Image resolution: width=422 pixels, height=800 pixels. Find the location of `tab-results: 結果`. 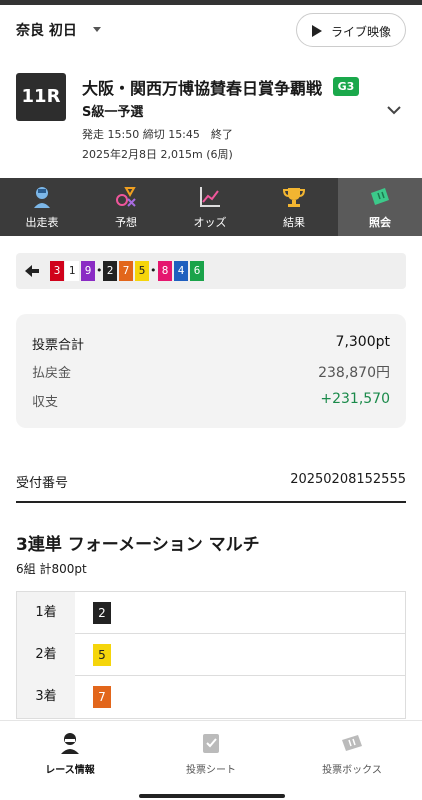

tab-results: 結果 is located at coordinates (294, 207).